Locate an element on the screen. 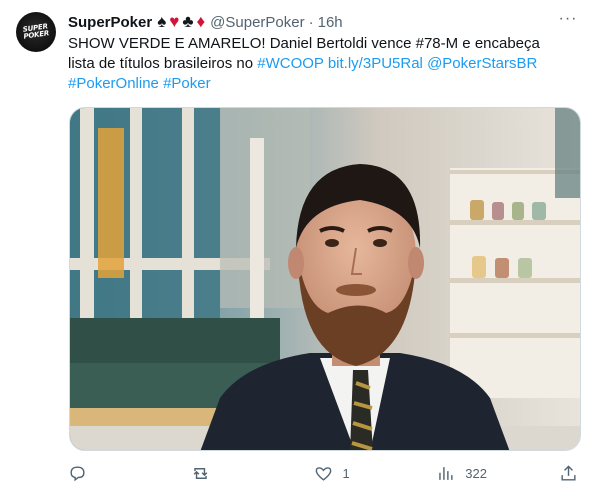 This screenshot has height=497, width=594. suit-emojis: ♠ ♥ ♣ ♦ is located at coordinates (181, 22).